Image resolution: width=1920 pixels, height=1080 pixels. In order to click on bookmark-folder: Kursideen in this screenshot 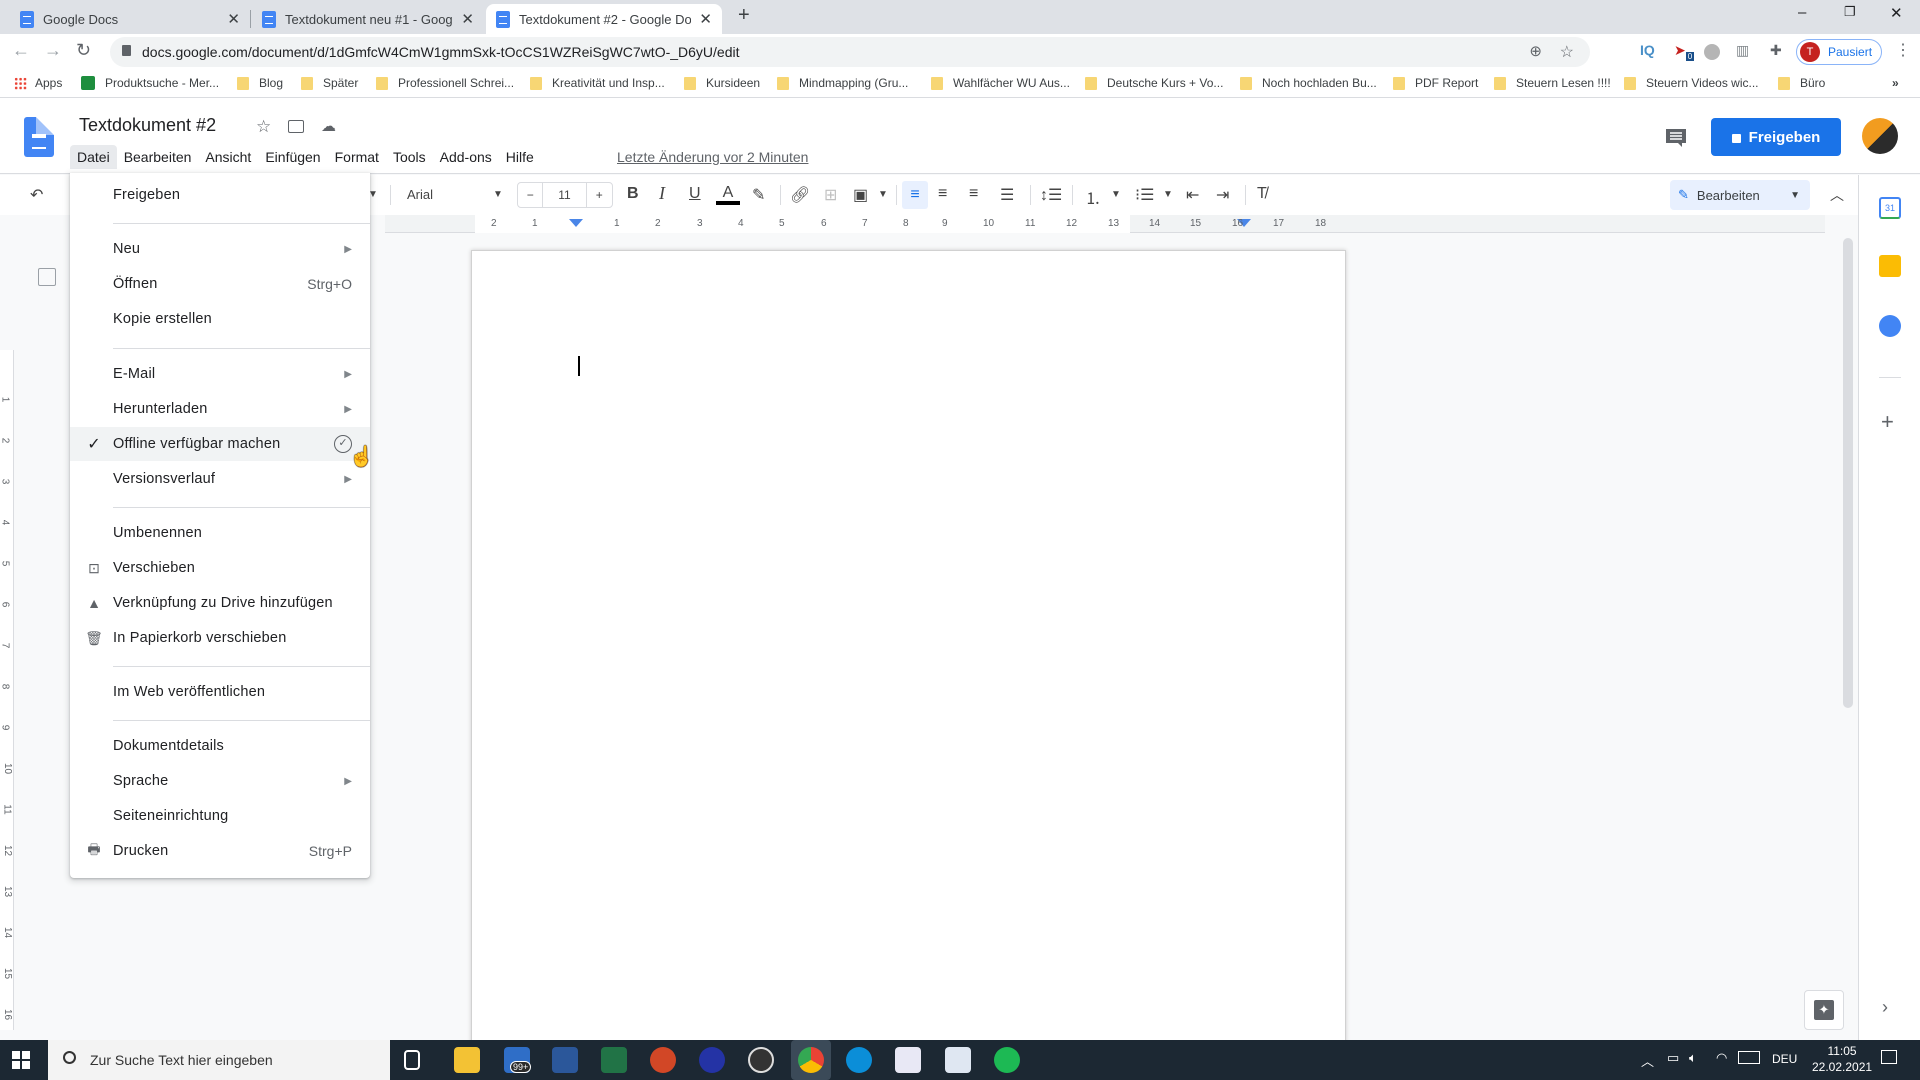, I will do `click(722, 83)`.